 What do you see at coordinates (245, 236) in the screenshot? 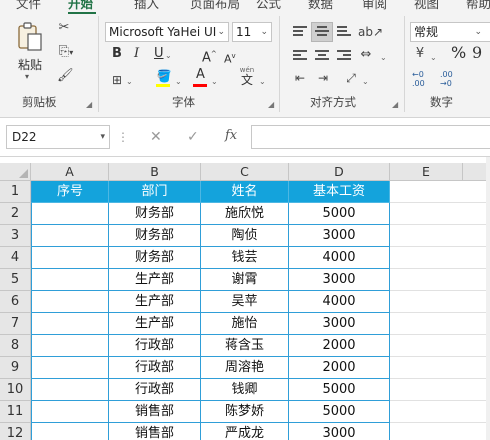
I see `table-cell: 陶侦` at bounding box center [245, 236].